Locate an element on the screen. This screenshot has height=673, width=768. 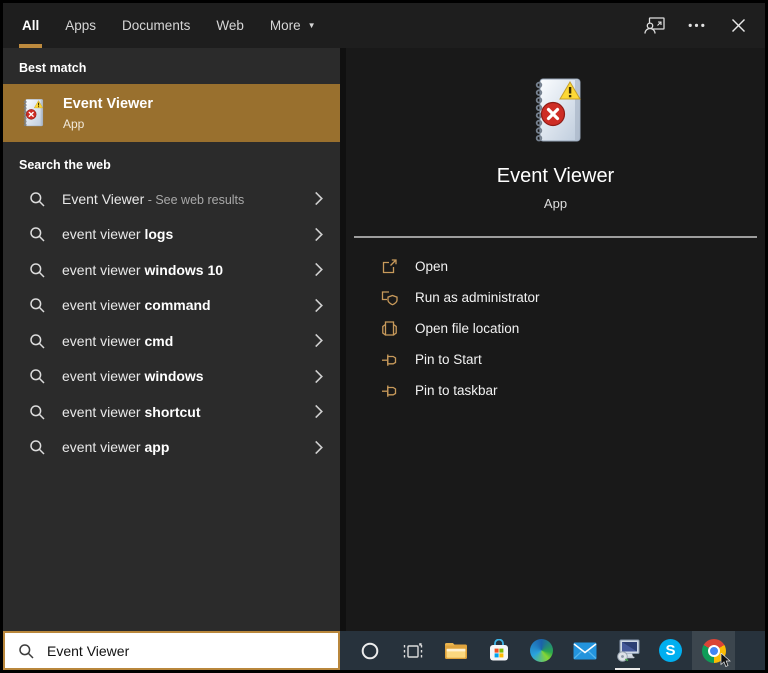
tab-apps-label: Apps is located at coordinates (81, 25).